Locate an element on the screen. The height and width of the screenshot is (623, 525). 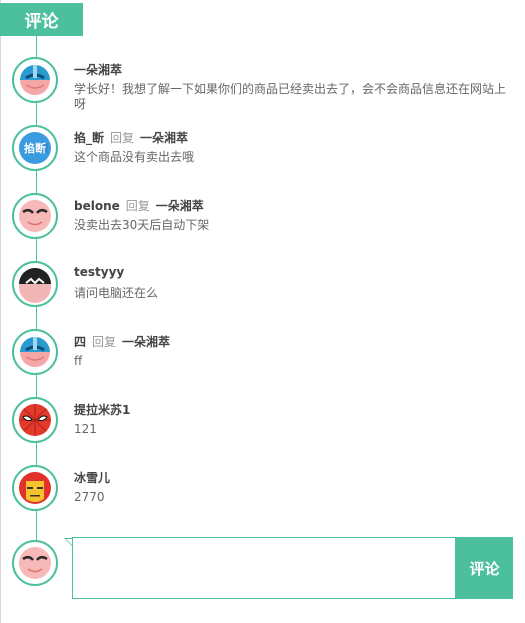
comment-author: 提拉米苏1 is located at coordinates (102, 410).